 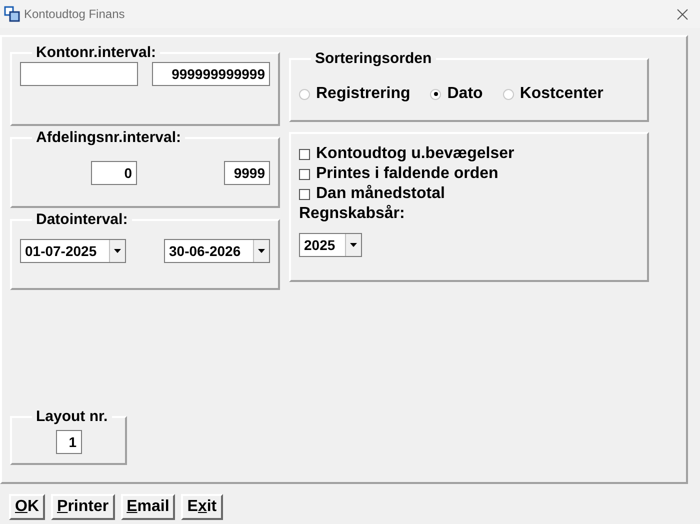 I want to click on dropdown-value: 01-07-2025, so click(x=61, y=251).